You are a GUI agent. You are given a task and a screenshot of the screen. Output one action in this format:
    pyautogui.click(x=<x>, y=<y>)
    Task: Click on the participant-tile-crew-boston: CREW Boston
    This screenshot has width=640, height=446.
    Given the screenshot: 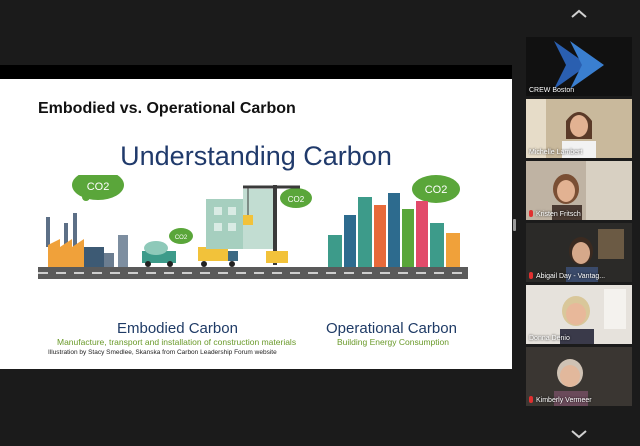 What is the action you would take?
    pyautogui.click(x=579, y=66)
    